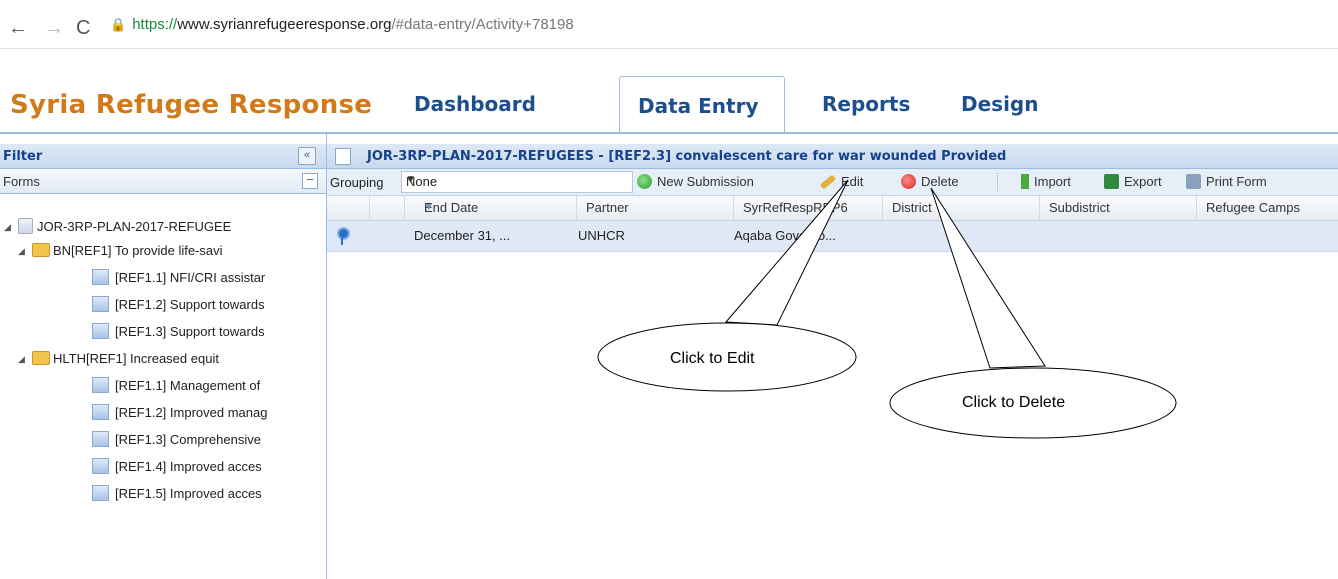 This screenshot has height=579, width=1338. What do you see at coordinates (1118, 208) in the screenshot?
I see `column-subdistrict: Subdistrict` at bounding box center [1118, 208].